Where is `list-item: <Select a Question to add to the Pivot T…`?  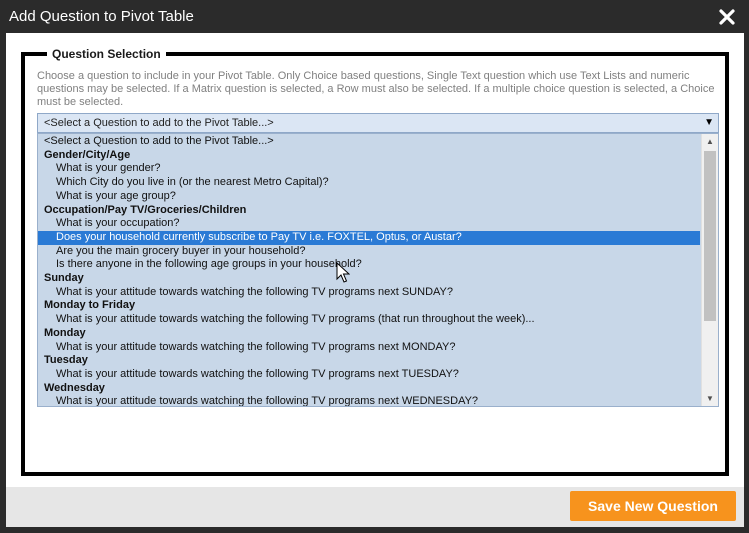 list-item: <Select a Question to add to the Pivot T… is located at coordinates (369, 142).